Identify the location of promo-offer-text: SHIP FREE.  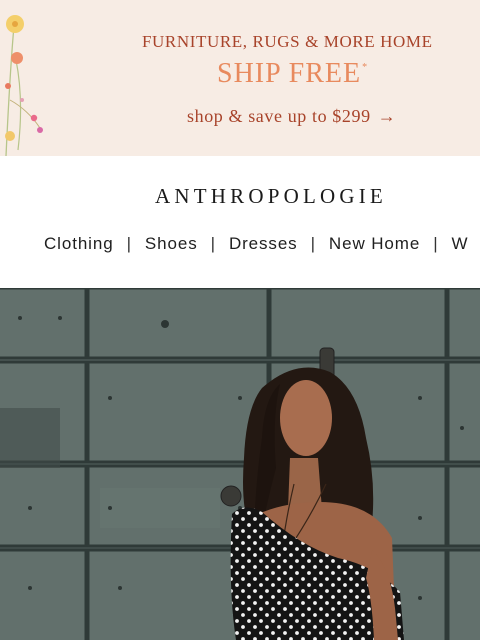
(289, 73).